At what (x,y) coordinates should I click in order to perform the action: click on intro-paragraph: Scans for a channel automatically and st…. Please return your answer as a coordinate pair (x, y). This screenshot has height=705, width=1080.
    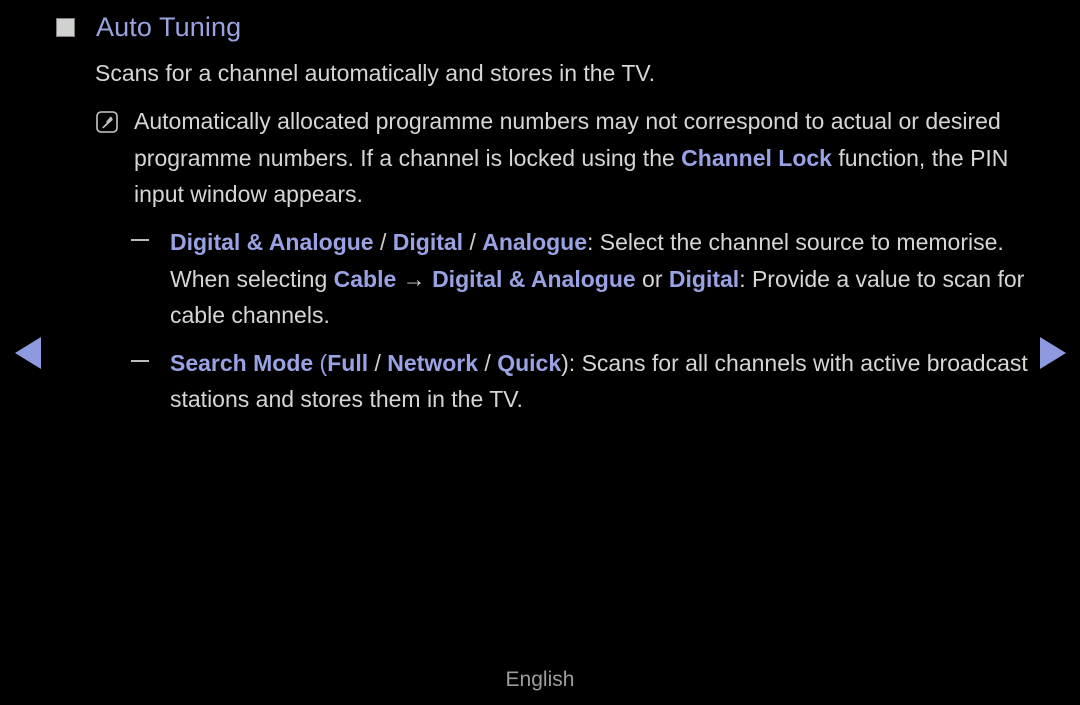
    Looking at the image, I should click on (375, 73).